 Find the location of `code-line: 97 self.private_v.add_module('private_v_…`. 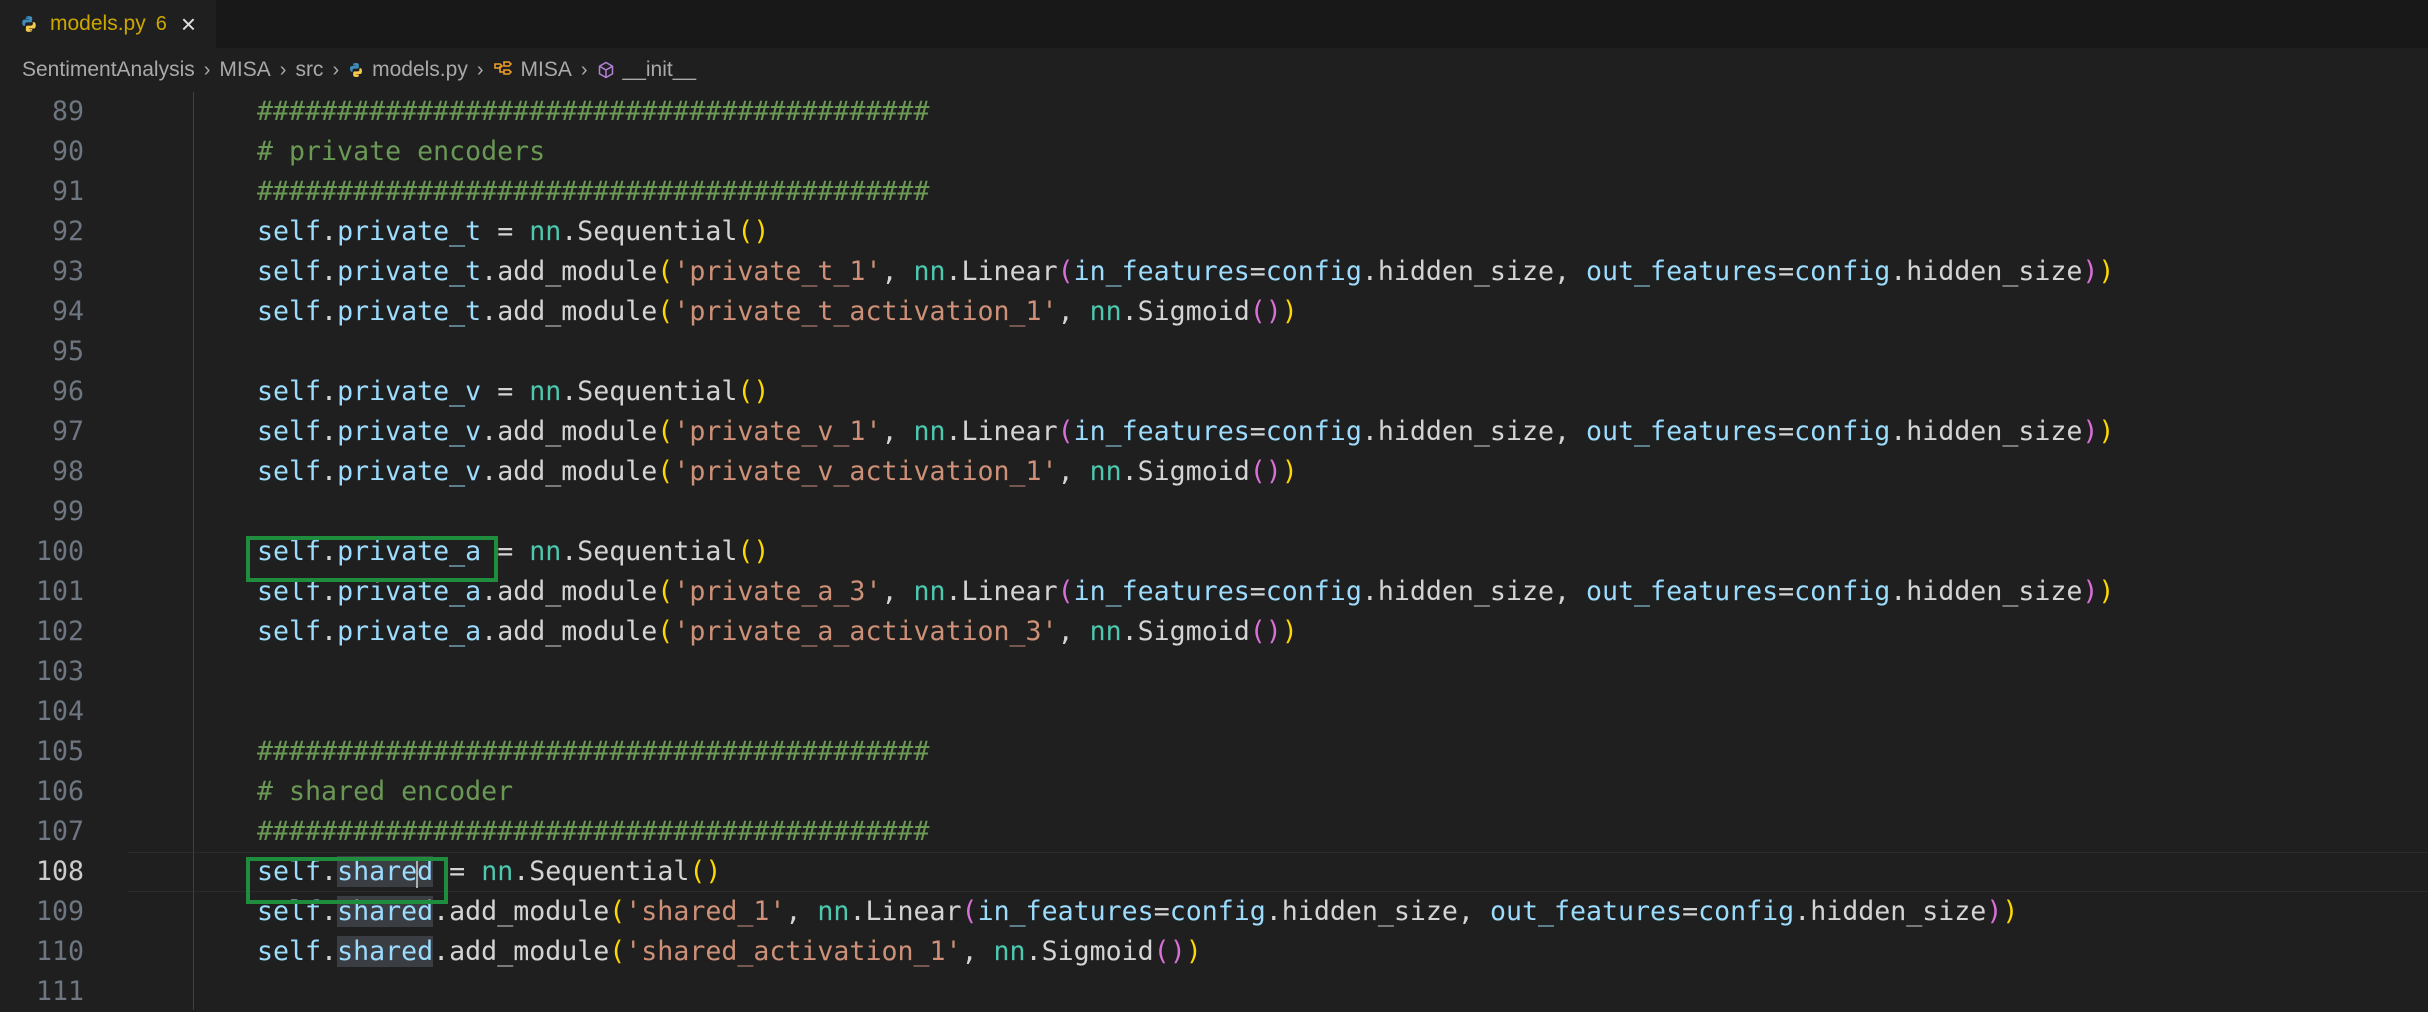

code-line: 97 self.private_v.add_module('private_v_… is located at coordinates (1214, 432).